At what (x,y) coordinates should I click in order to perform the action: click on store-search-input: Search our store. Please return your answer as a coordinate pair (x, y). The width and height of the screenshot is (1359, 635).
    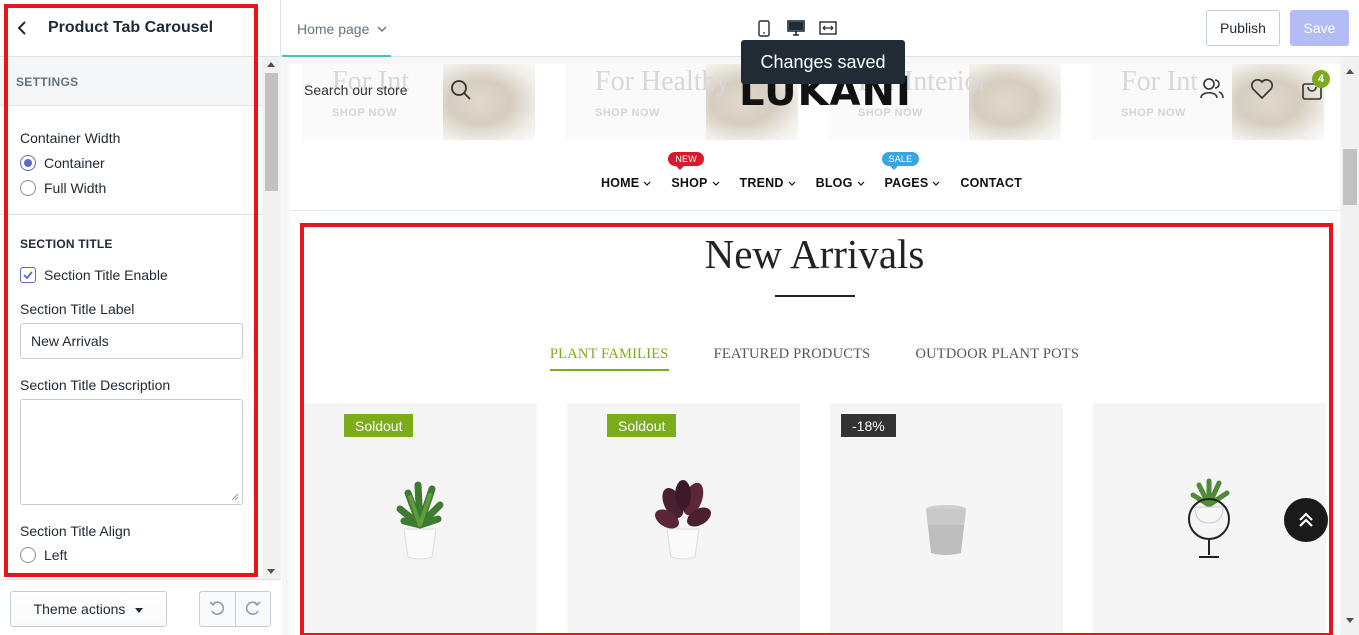
    Looking at the image, I should click on (356, 90).